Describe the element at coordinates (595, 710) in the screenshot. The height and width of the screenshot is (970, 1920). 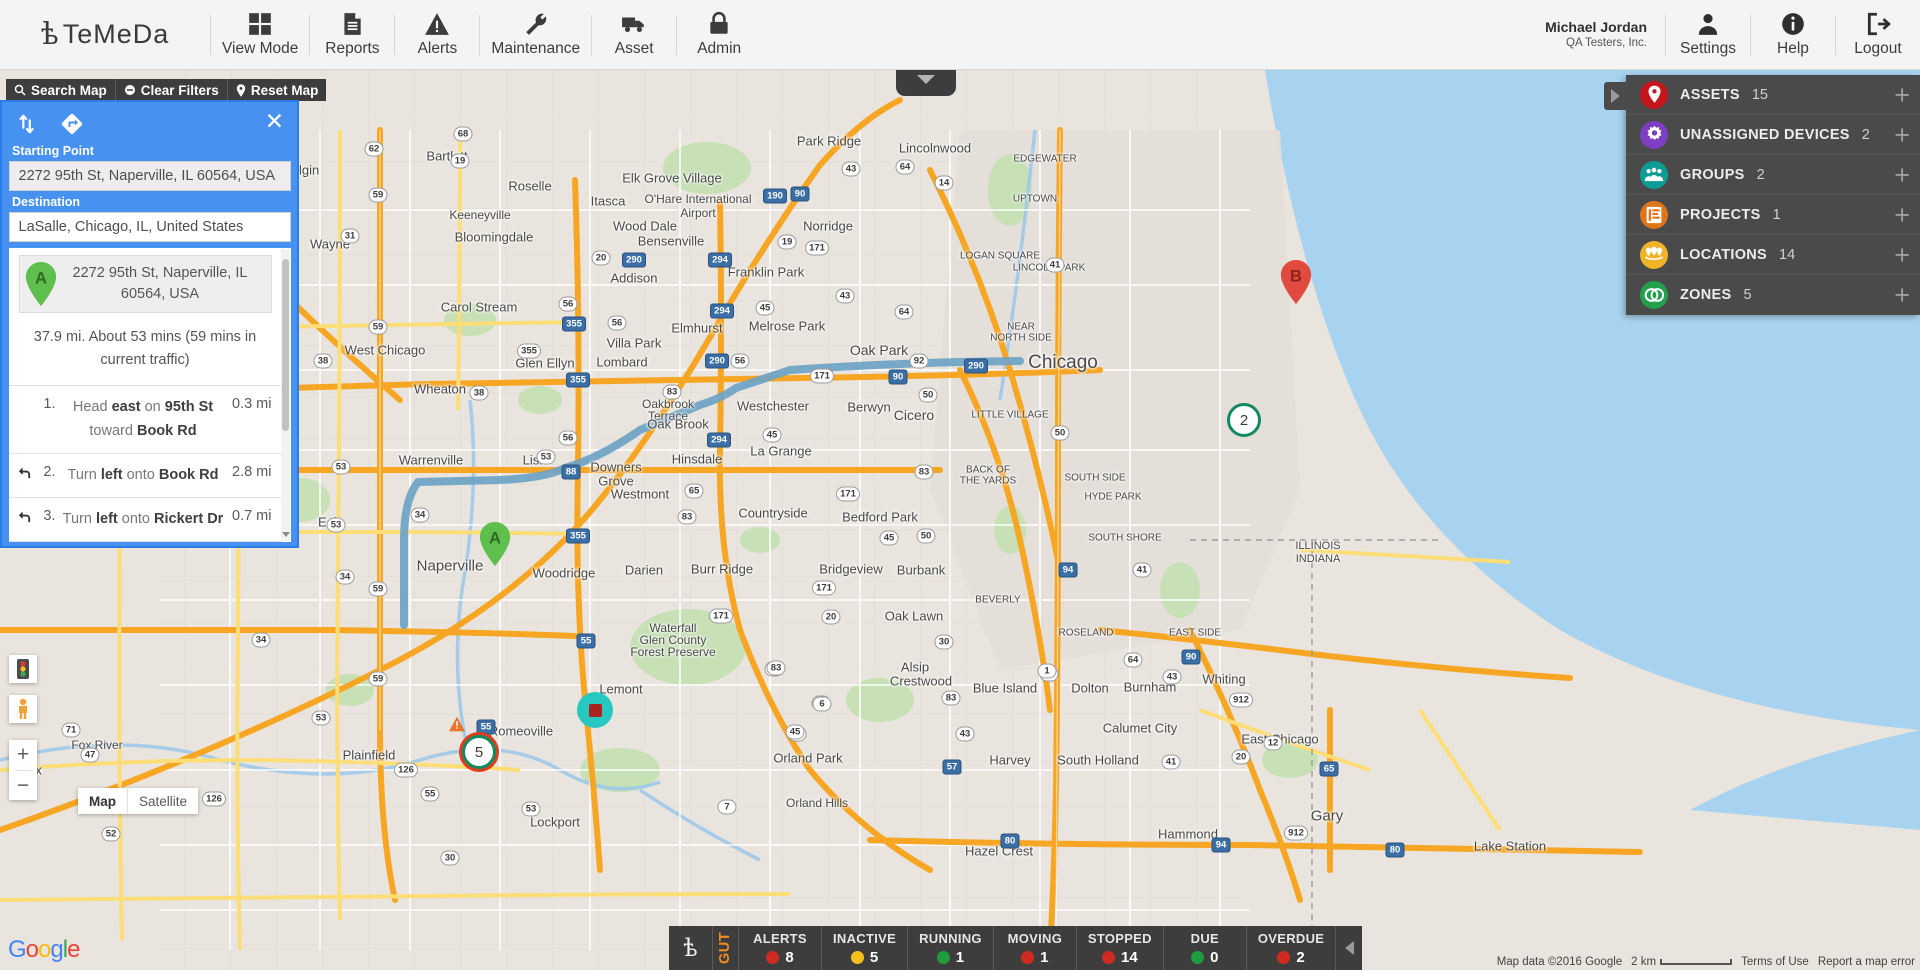
I see `map-asset-marker` at that location.